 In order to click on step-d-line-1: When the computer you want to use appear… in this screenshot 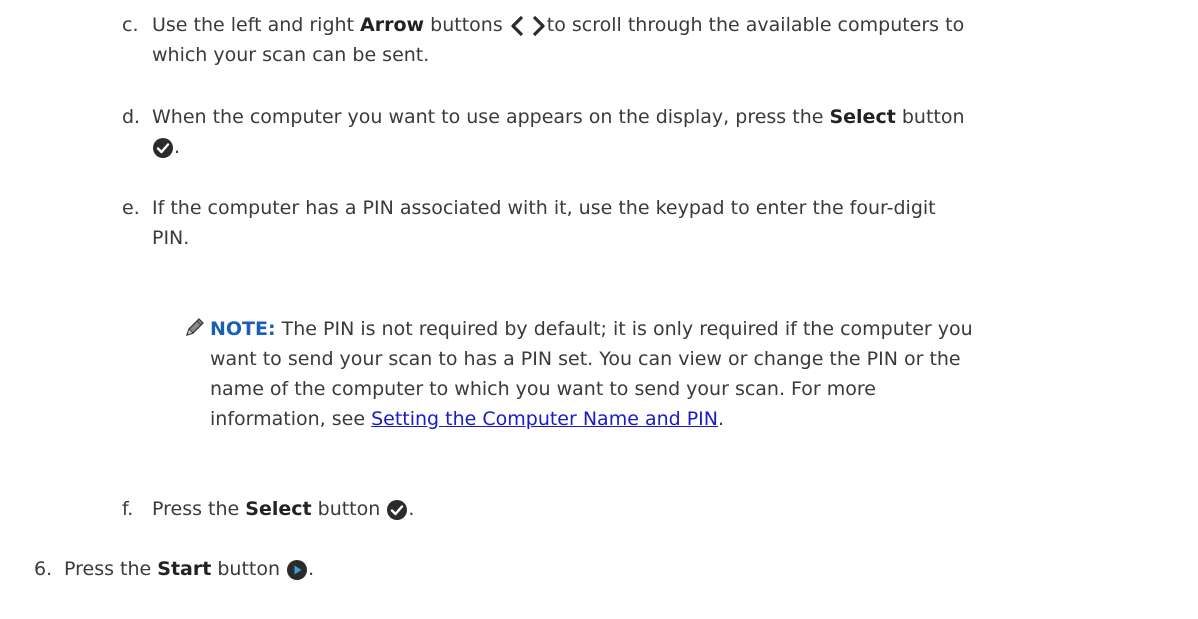, I will do `click(558, 117)`.